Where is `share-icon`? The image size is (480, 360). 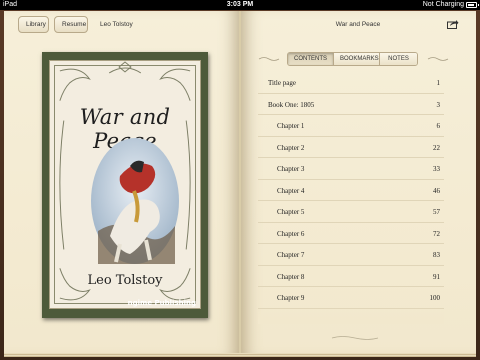
share-icon is located at coordinates (453, 24).